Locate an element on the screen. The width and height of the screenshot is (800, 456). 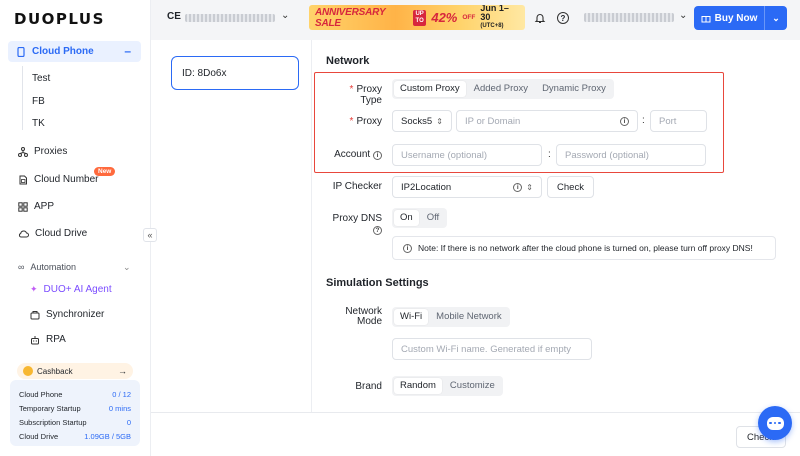
sidebar-item-label: Proxies is located at coordinates (51, 151).